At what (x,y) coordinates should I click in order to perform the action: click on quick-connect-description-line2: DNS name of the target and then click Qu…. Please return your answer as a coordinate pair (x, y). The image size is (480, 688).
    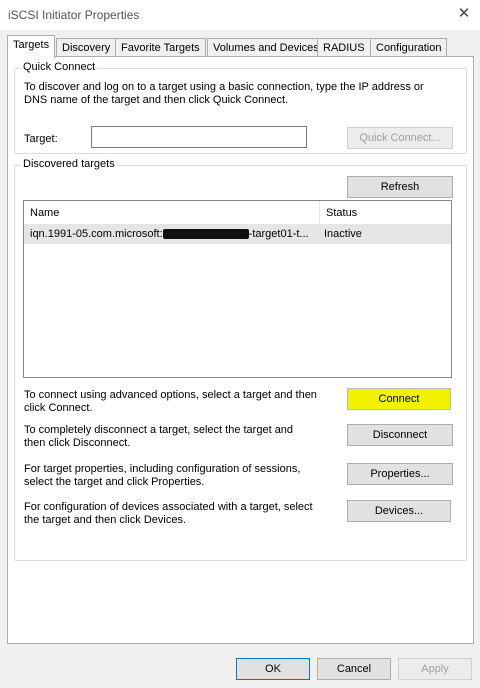
    Looking at the image, I should click on (156, 100).